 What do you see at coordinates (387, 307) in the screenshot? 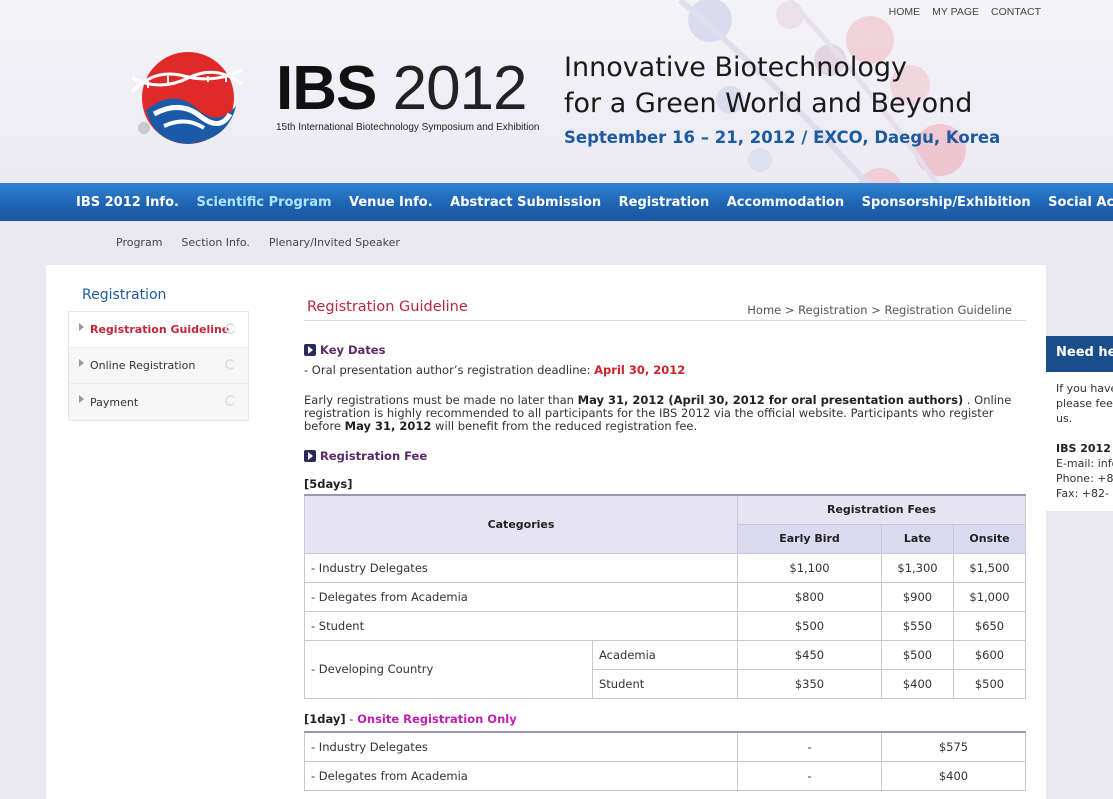
I see `page-title: Registration Guideline` at bounding box center [387, 307].